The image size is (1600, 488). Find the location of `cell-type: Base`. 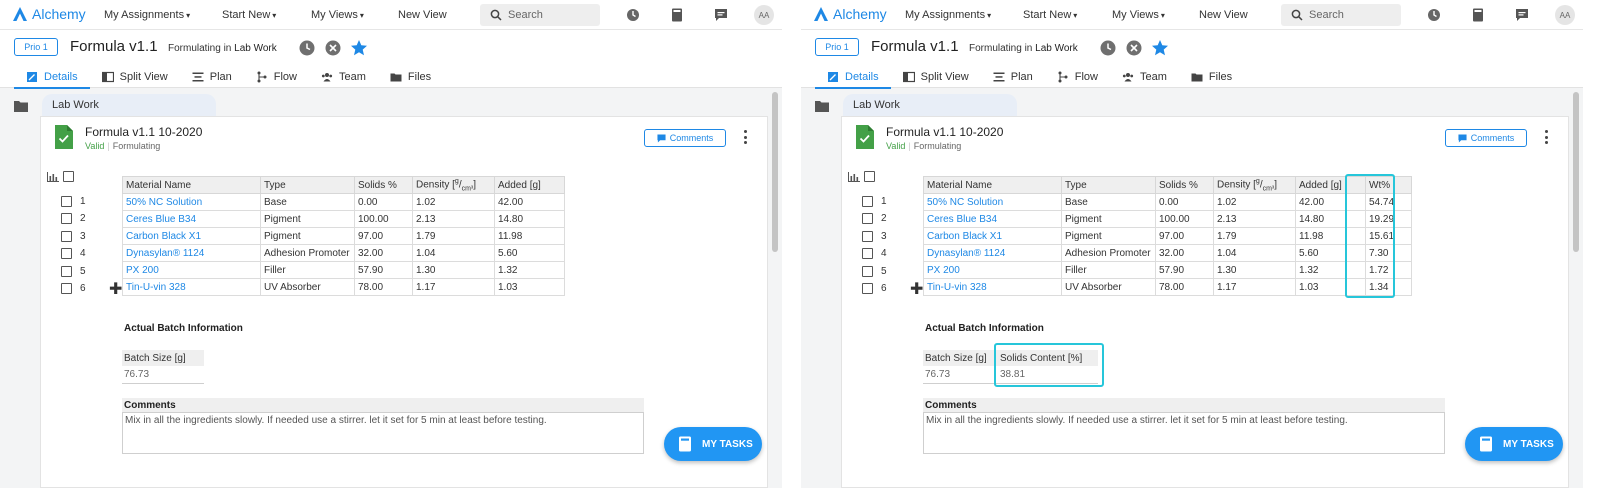

cell-type: Base is located at coordinates (1108, 202).